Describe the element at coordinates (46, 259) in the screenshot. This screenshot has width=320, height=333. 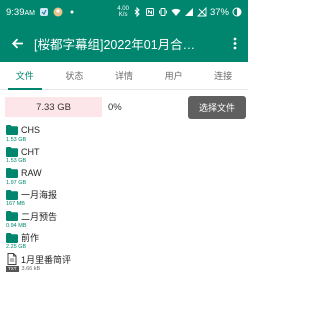
I see `item-name: 1月里番简评` at that location.